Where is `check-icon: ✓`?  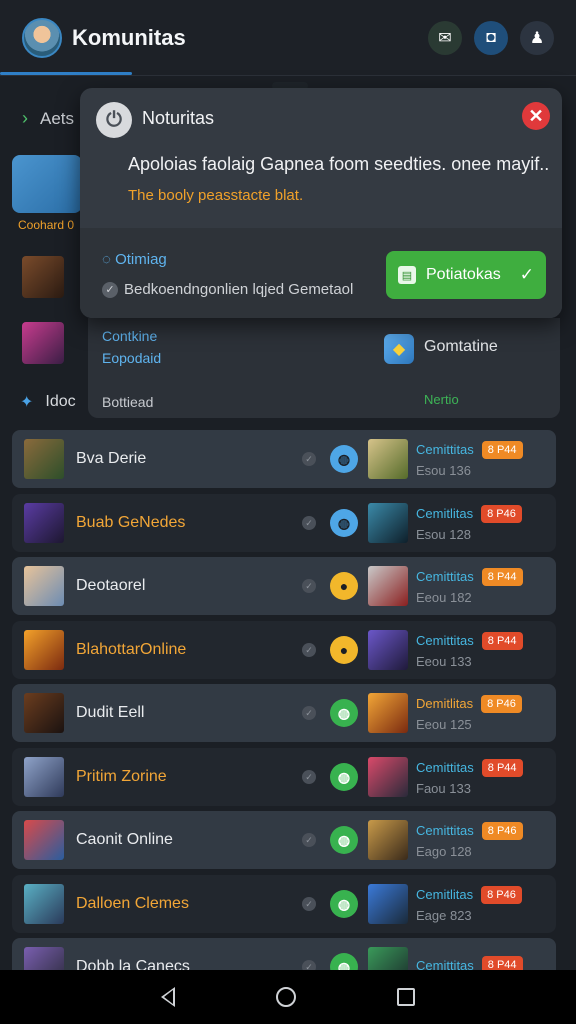 check-icon: ✓ is located at coordinates (110, 289).